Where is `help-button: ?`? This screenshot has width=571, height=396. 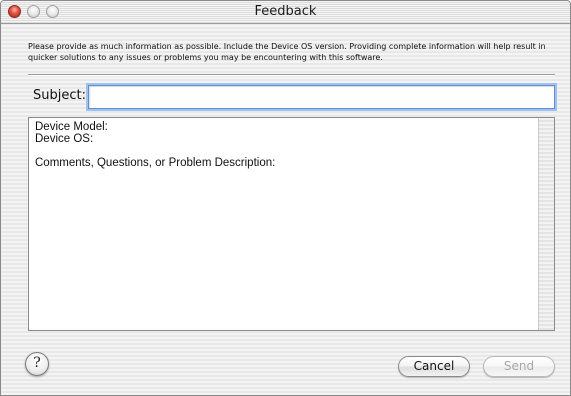 help-button: ? is located at coordinates (37, 364).